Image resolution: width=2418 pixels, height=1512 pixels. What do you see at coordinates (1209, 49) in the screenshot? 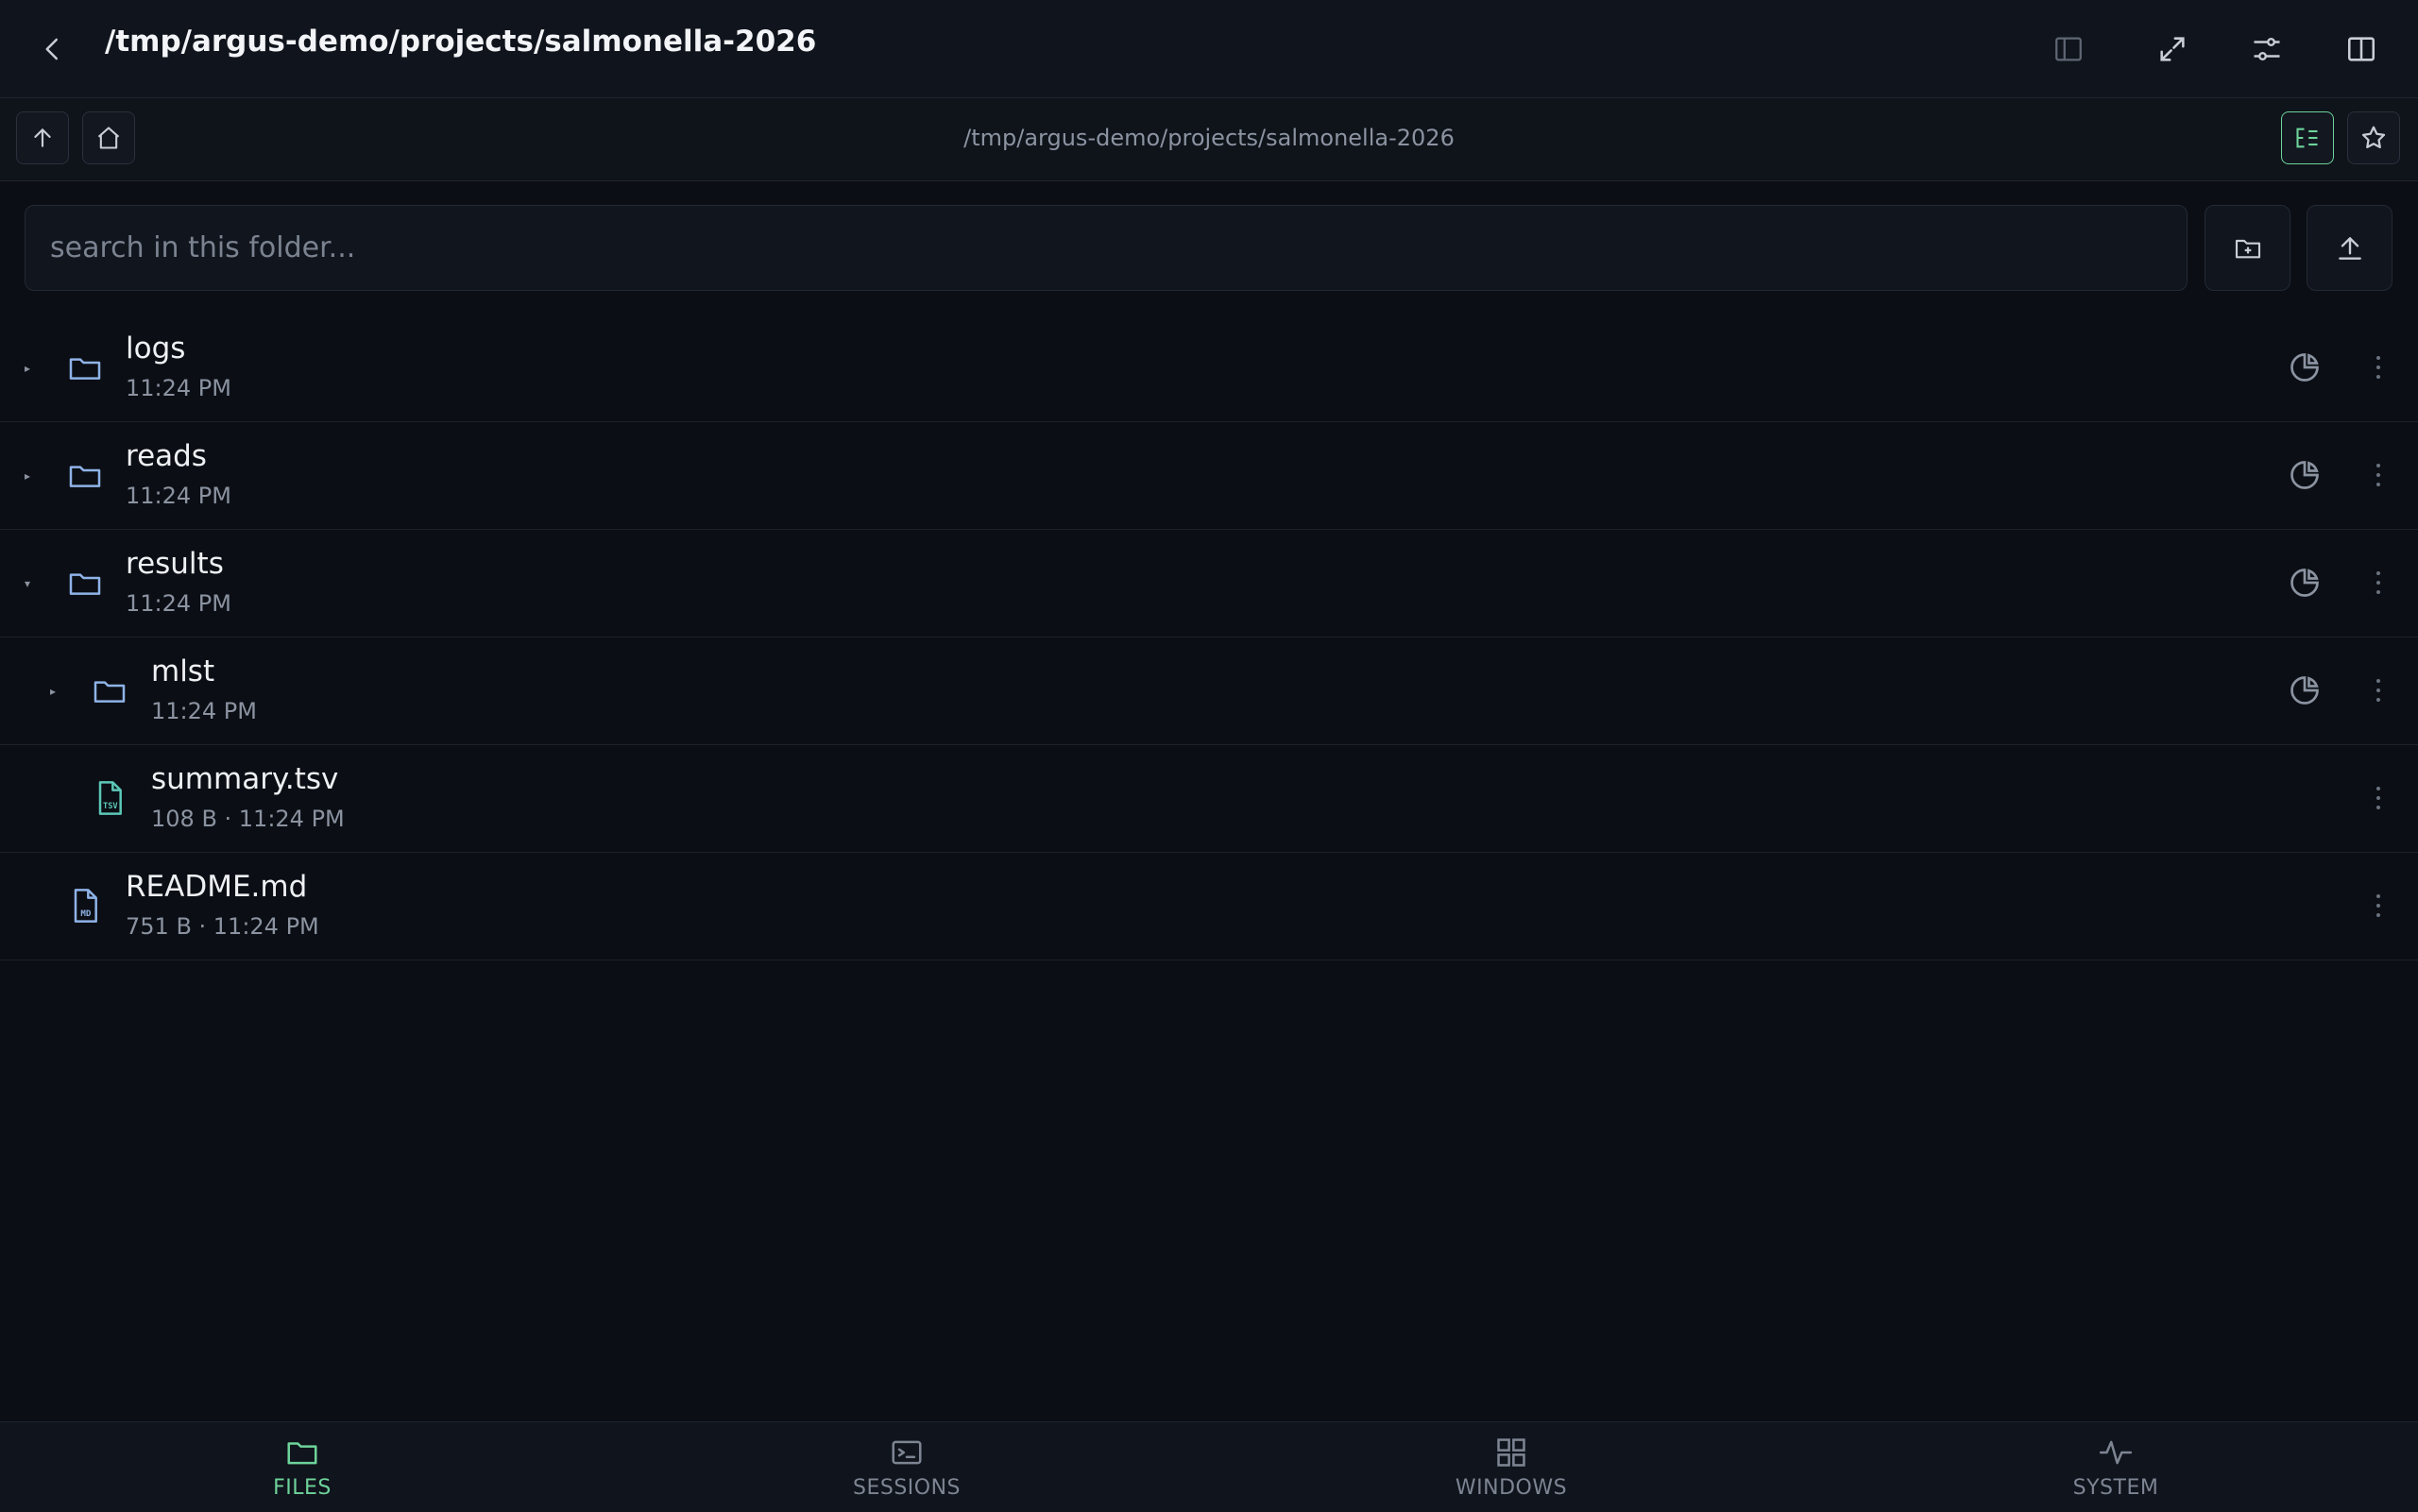
I see `app-bar: /tmp/argus-demo/projects/salmonella-2026` at bounding box center [1209, 49].